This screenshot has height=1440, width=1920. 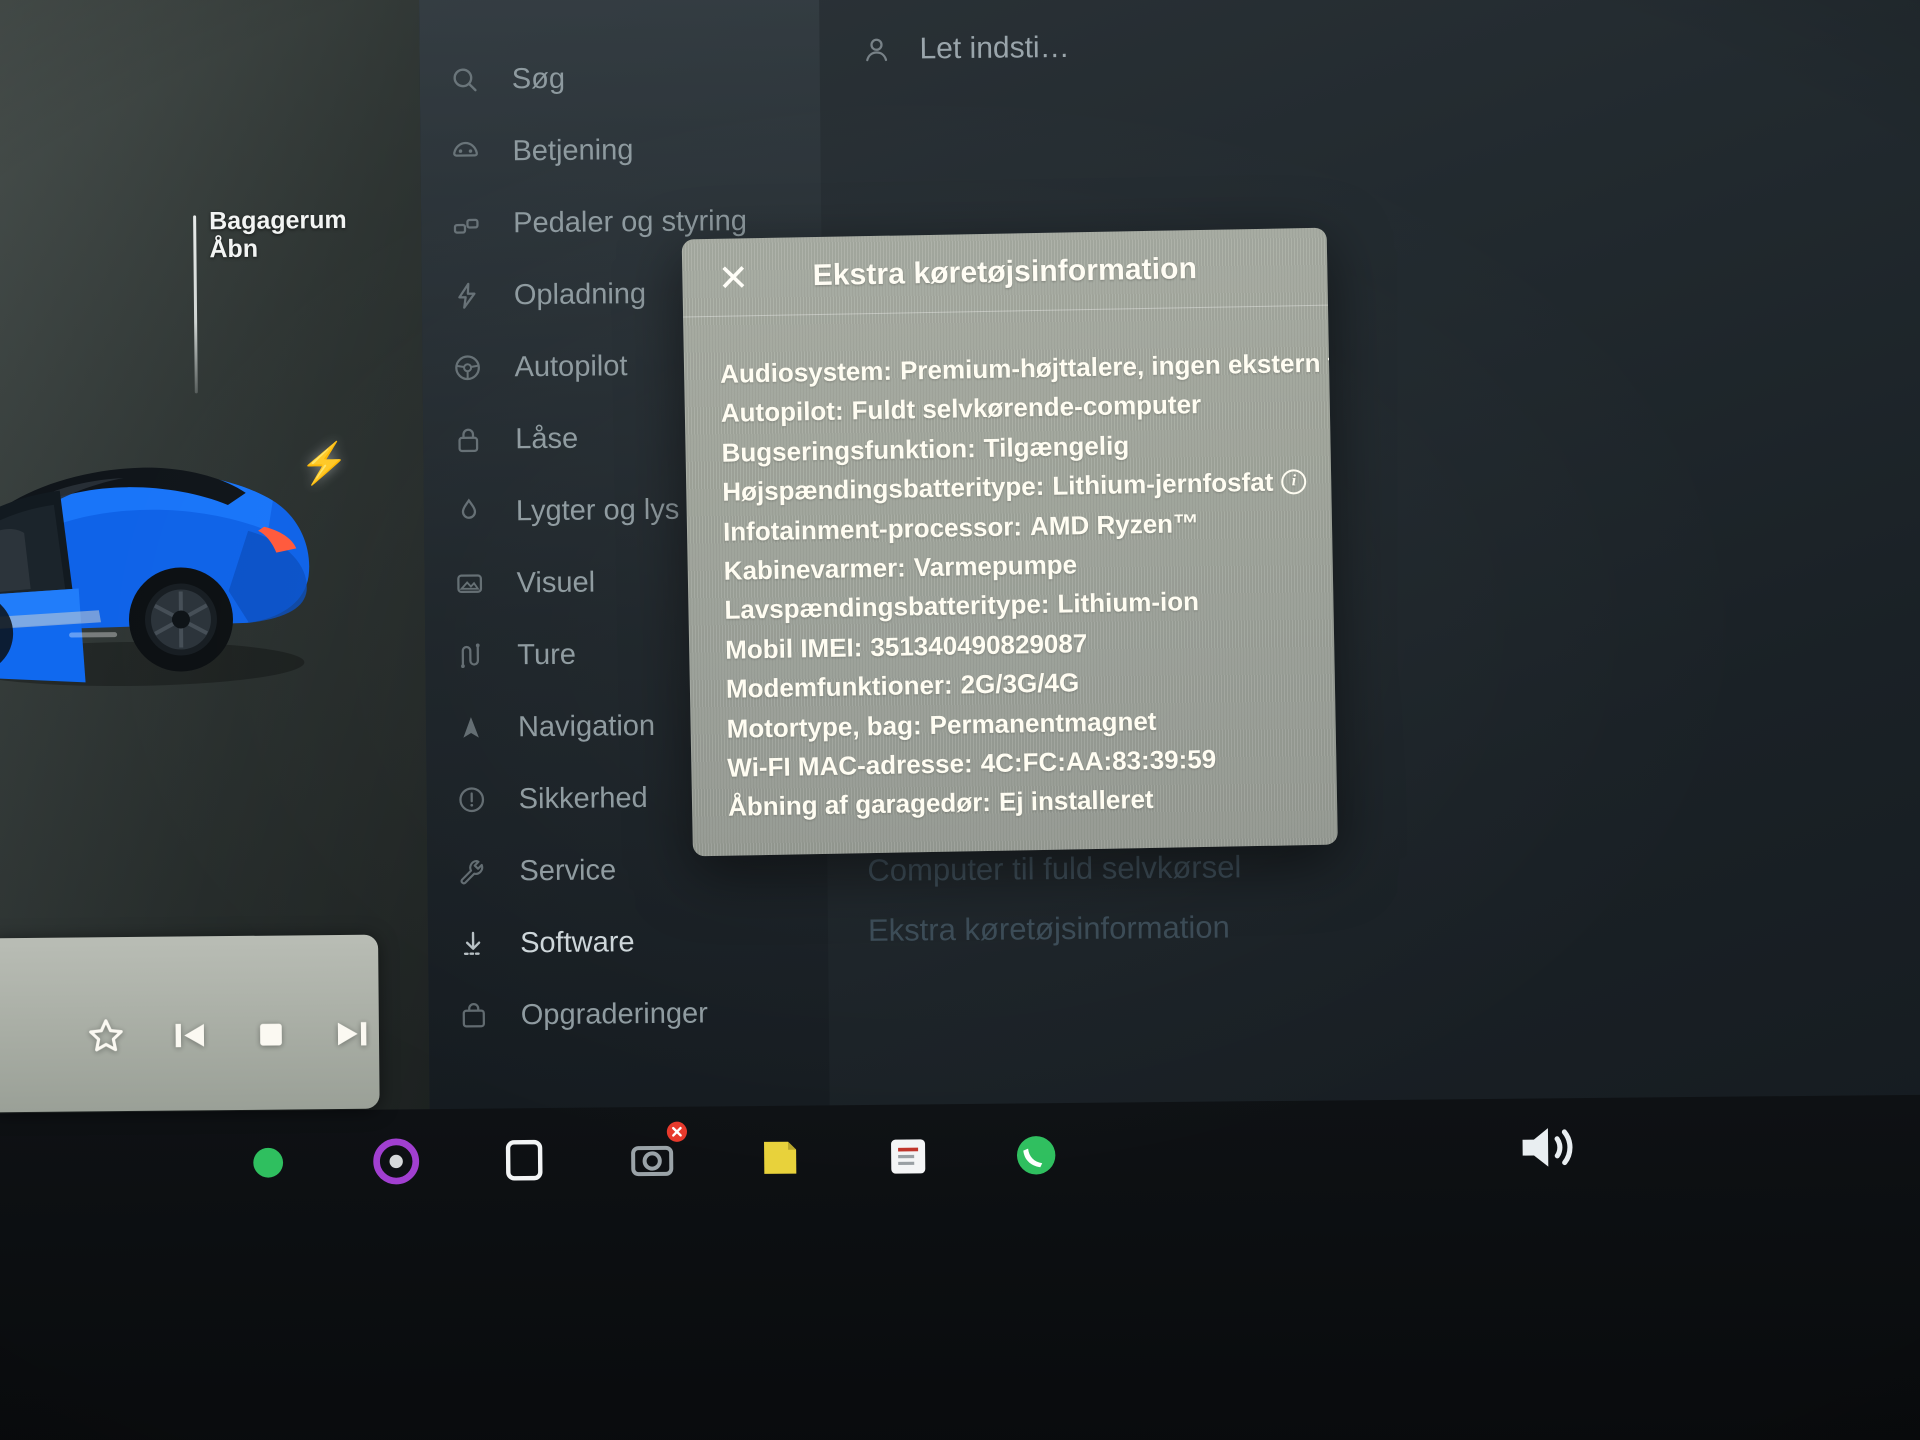 I want to click on info-row-value: Fuldt selvkørende-computer, so click(x=1026, y=407).